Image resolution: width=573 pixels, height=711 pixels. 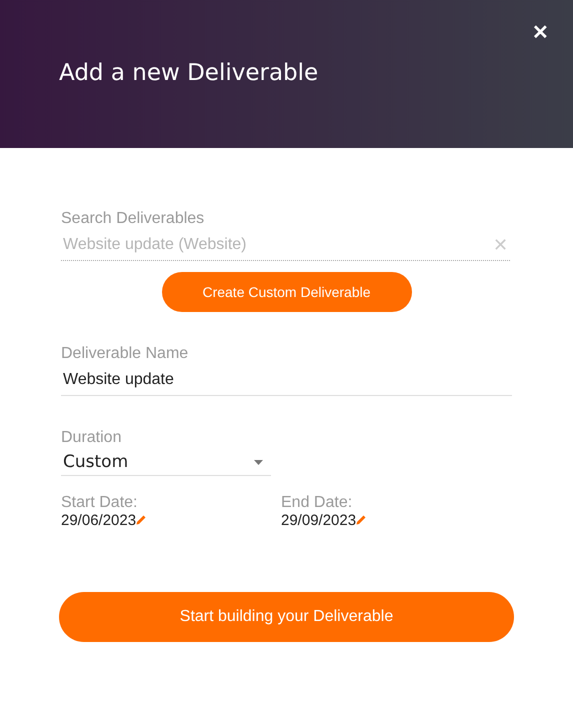 I want to click on dropdown-value: Custom, so click(x=95, y=462).